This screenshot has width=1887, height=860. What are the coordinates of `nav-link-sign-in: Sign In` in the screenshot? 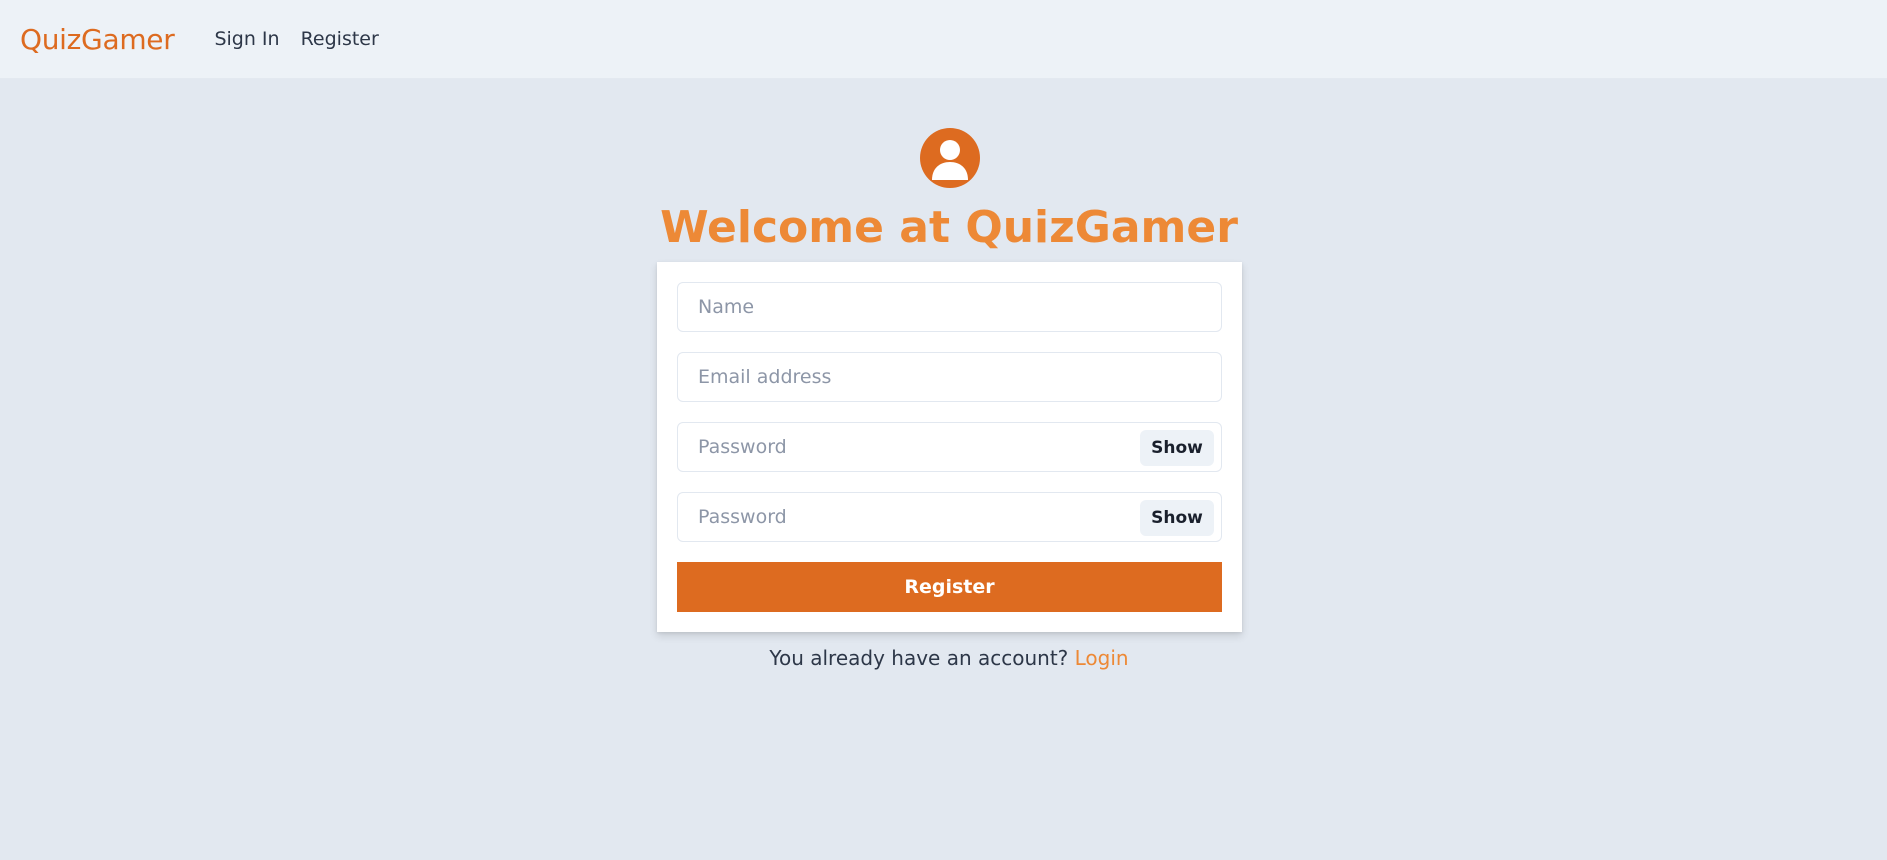 It's located at (246, 39).